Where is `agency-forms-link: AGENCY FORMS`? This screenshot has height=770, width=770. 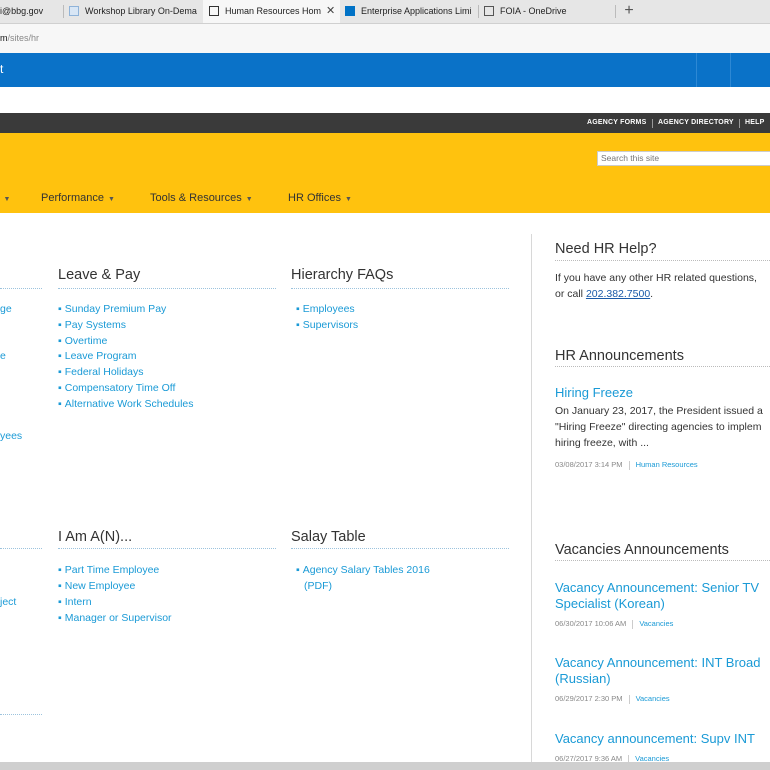
agency-forms-link: AGENCY FORMS is located at coordinates (616, 123).